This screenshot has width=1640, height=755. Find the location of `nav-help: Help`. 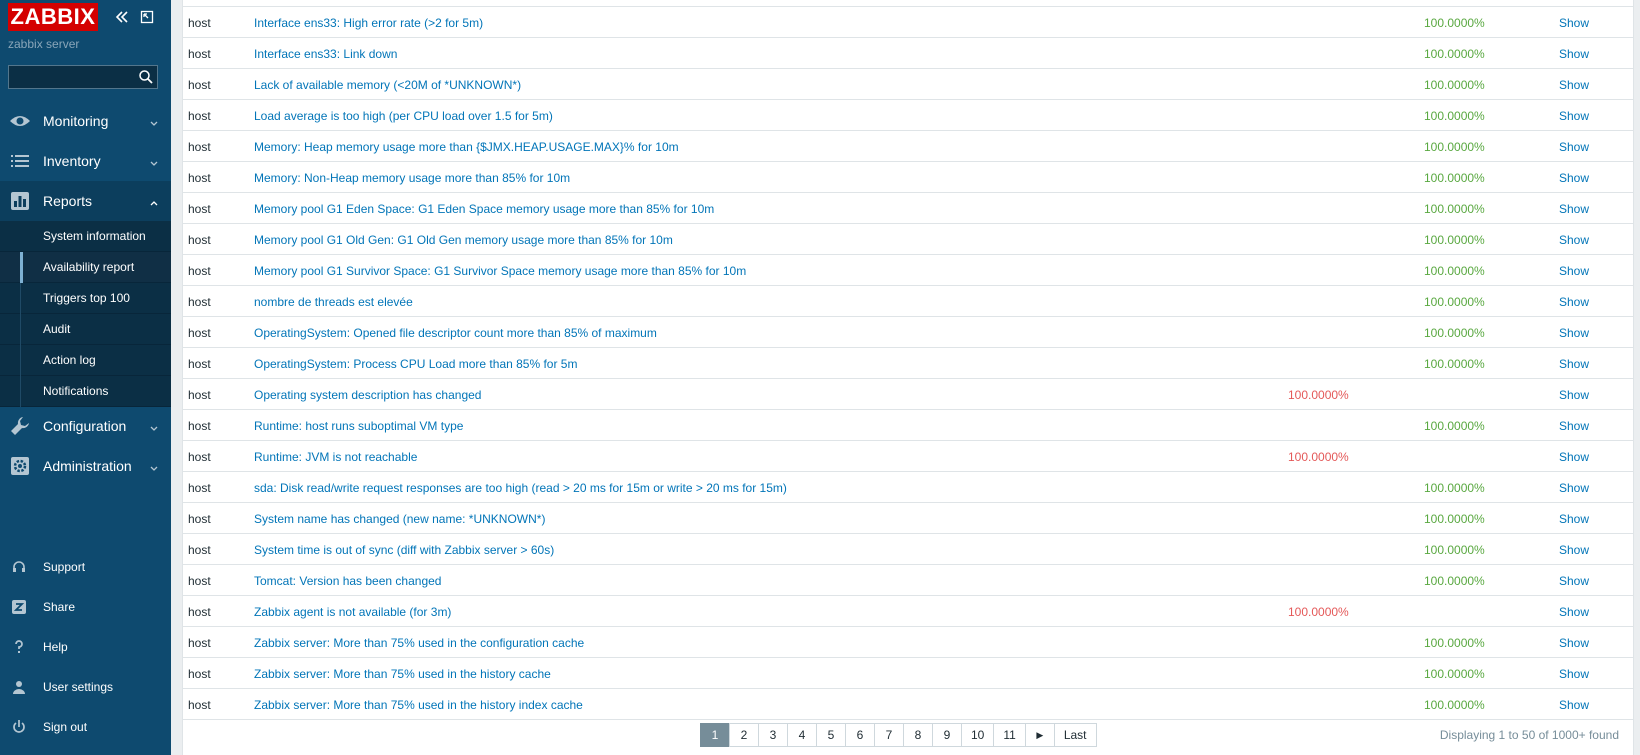

nav-help: Help is located at coordinates (85, 647).